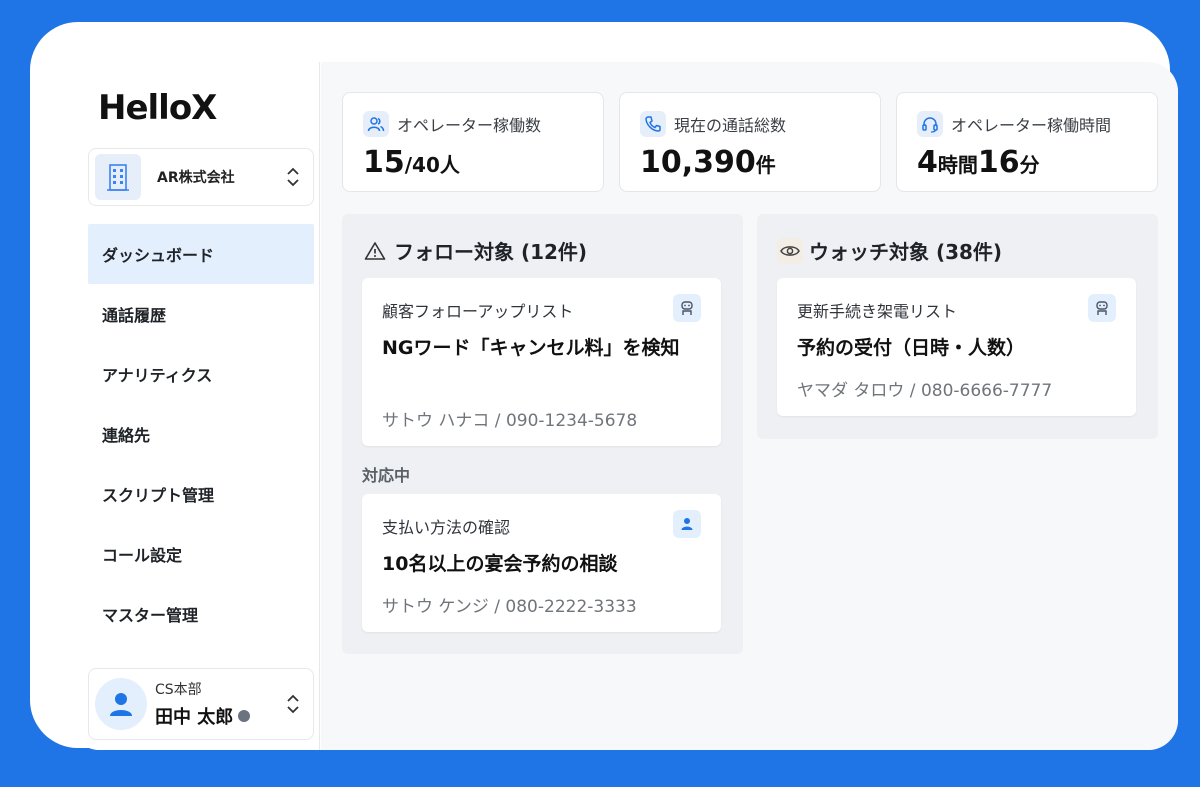 This screenshot has height=787, width=1200. I want to click on headset-icon, so click(930, 124).